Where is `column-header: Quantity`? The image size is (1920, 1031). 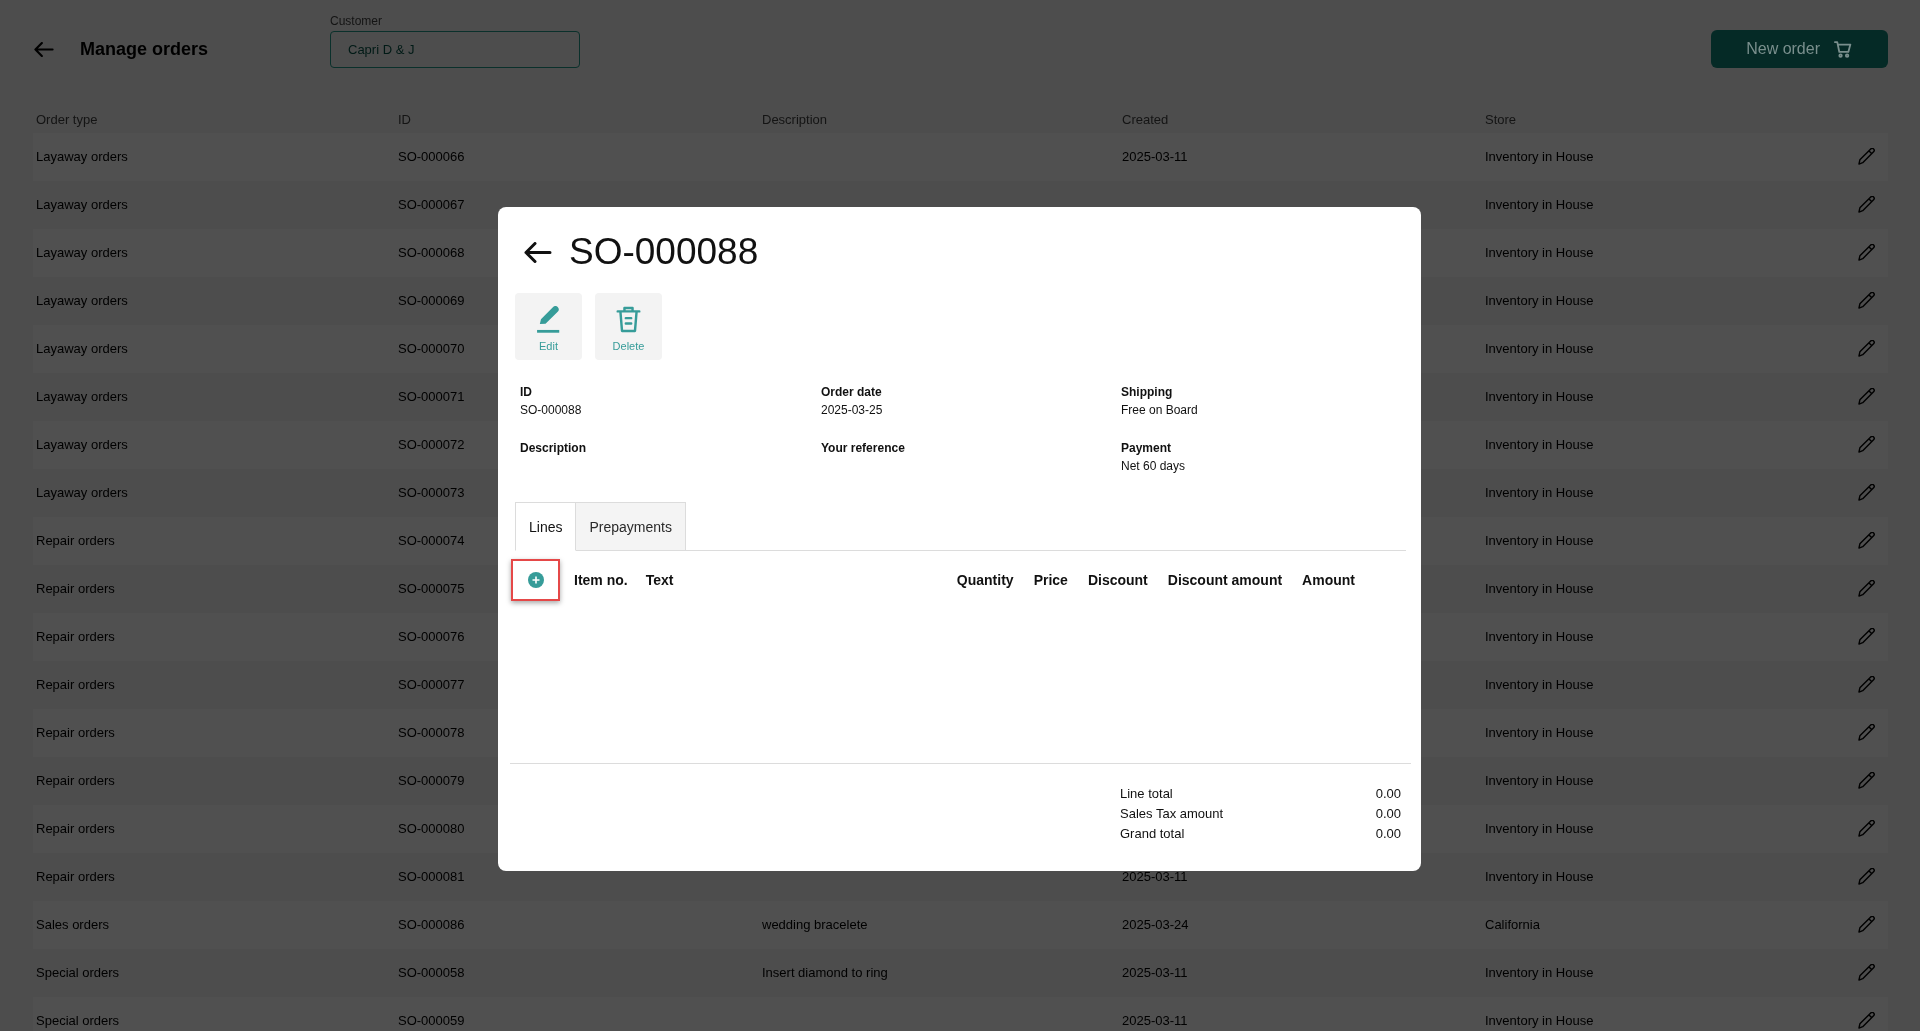 column-header: Quantity is located at coordinates (985, 580).